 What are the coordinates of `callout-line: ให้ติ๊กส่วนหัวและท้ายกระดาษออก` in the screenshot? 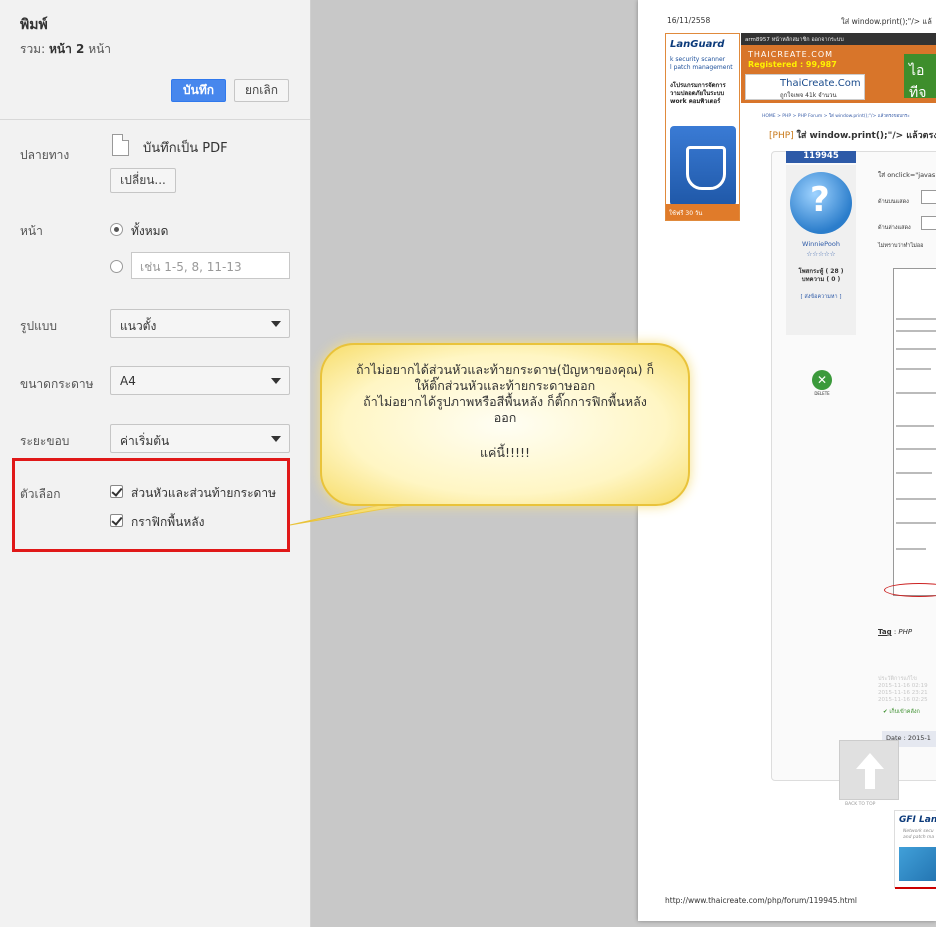 It's located at (505, 385).